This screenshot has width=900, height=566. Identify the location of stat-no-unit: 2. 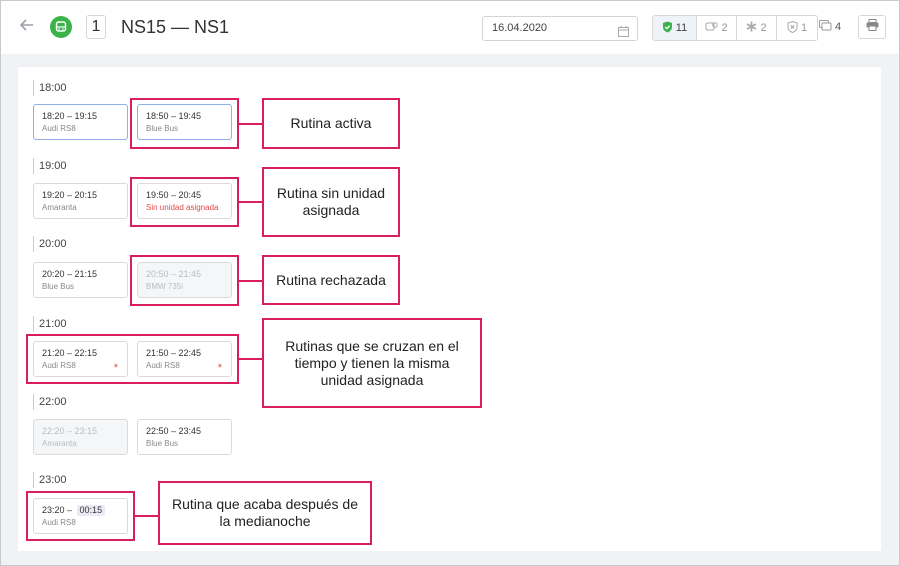
(717, 28).